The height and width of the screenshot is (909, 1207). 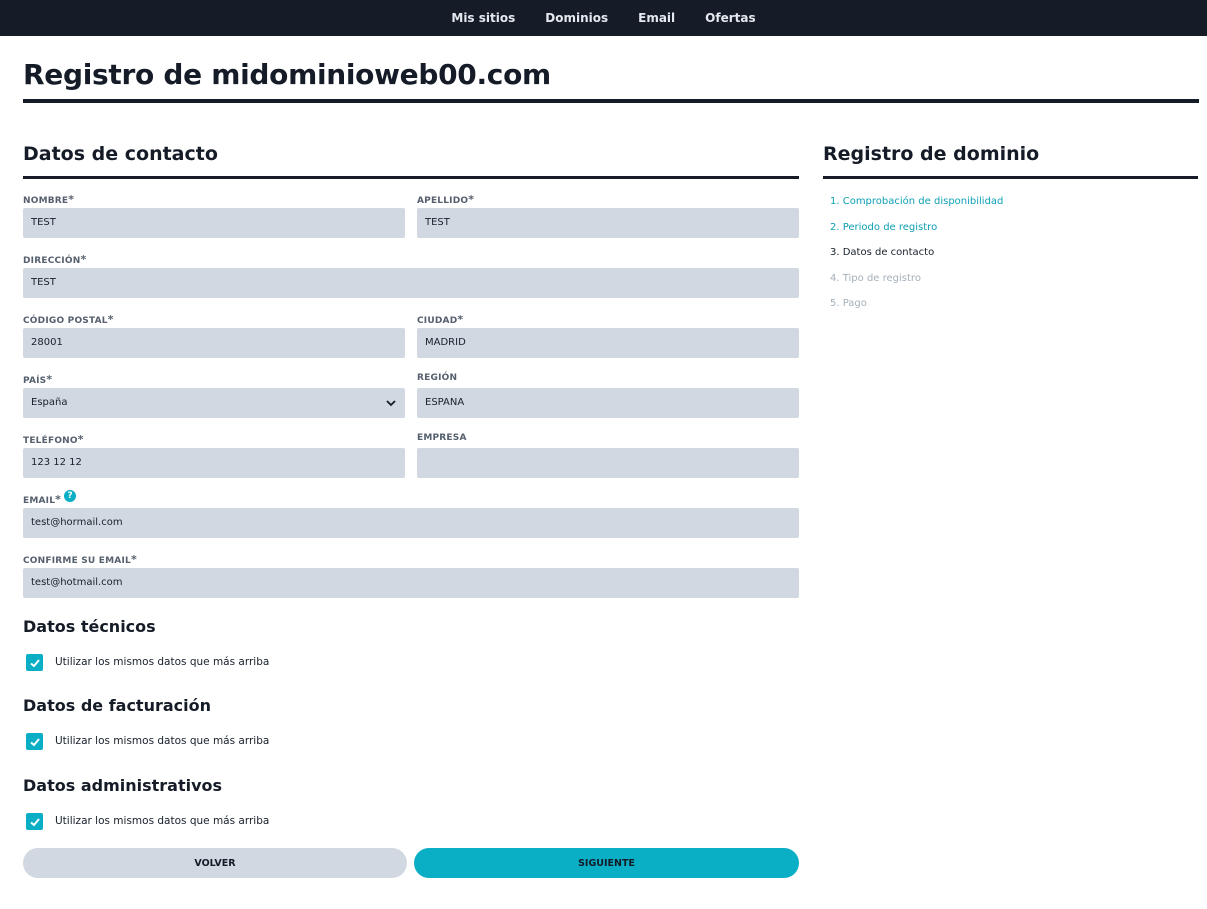 What do you see at coordinates (120, 154) in the screenshot?
I see `contact-section-title: Datos de contacto` at bounding box center [120, 154].